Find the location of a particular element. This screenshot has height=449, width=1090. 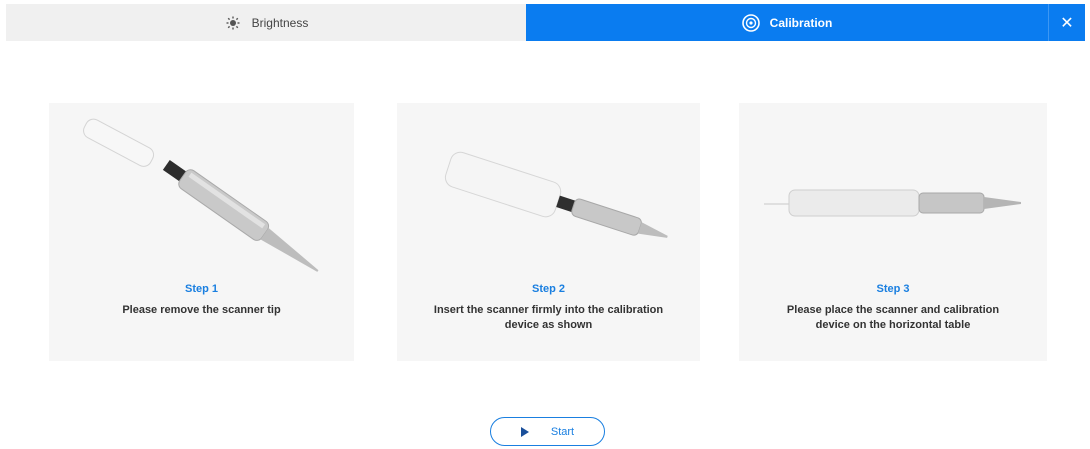

tab-calibration: Calibration is located at coordinates (787, 22).